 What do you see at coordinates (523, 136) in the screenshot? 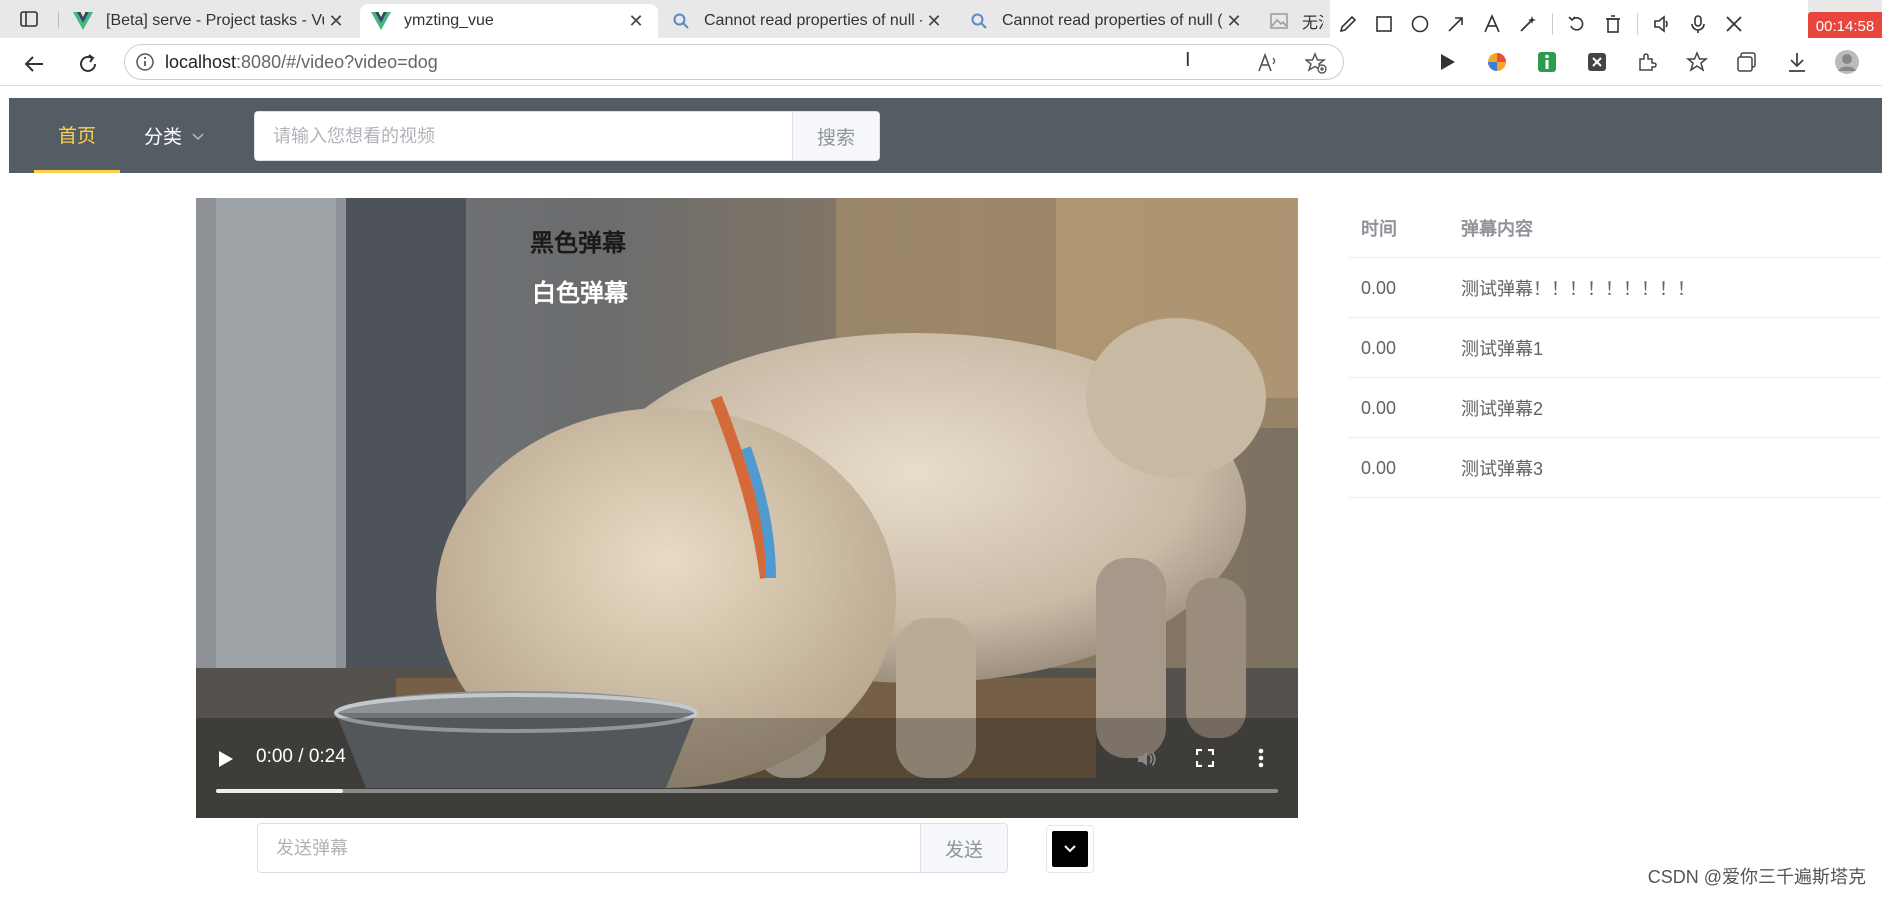
I see `search-input` at bounding box center [523, 136].